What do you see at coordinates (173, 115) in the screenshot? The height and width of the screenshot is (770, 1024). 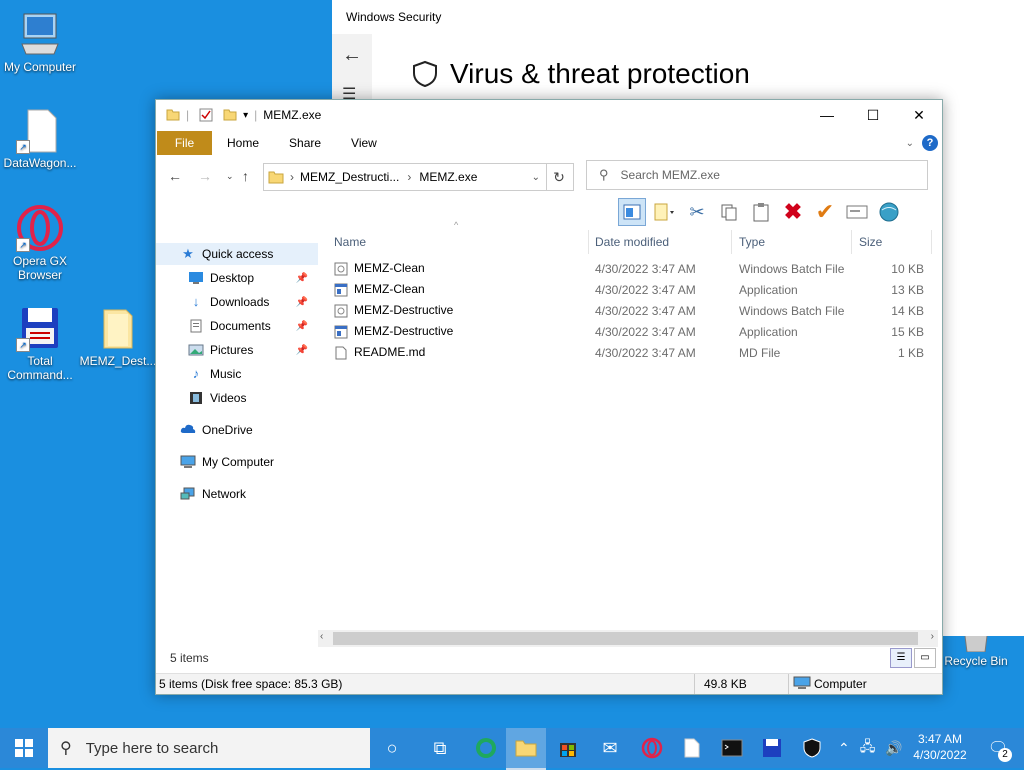 I see `folder-icon` at bounding box center [173, 115].